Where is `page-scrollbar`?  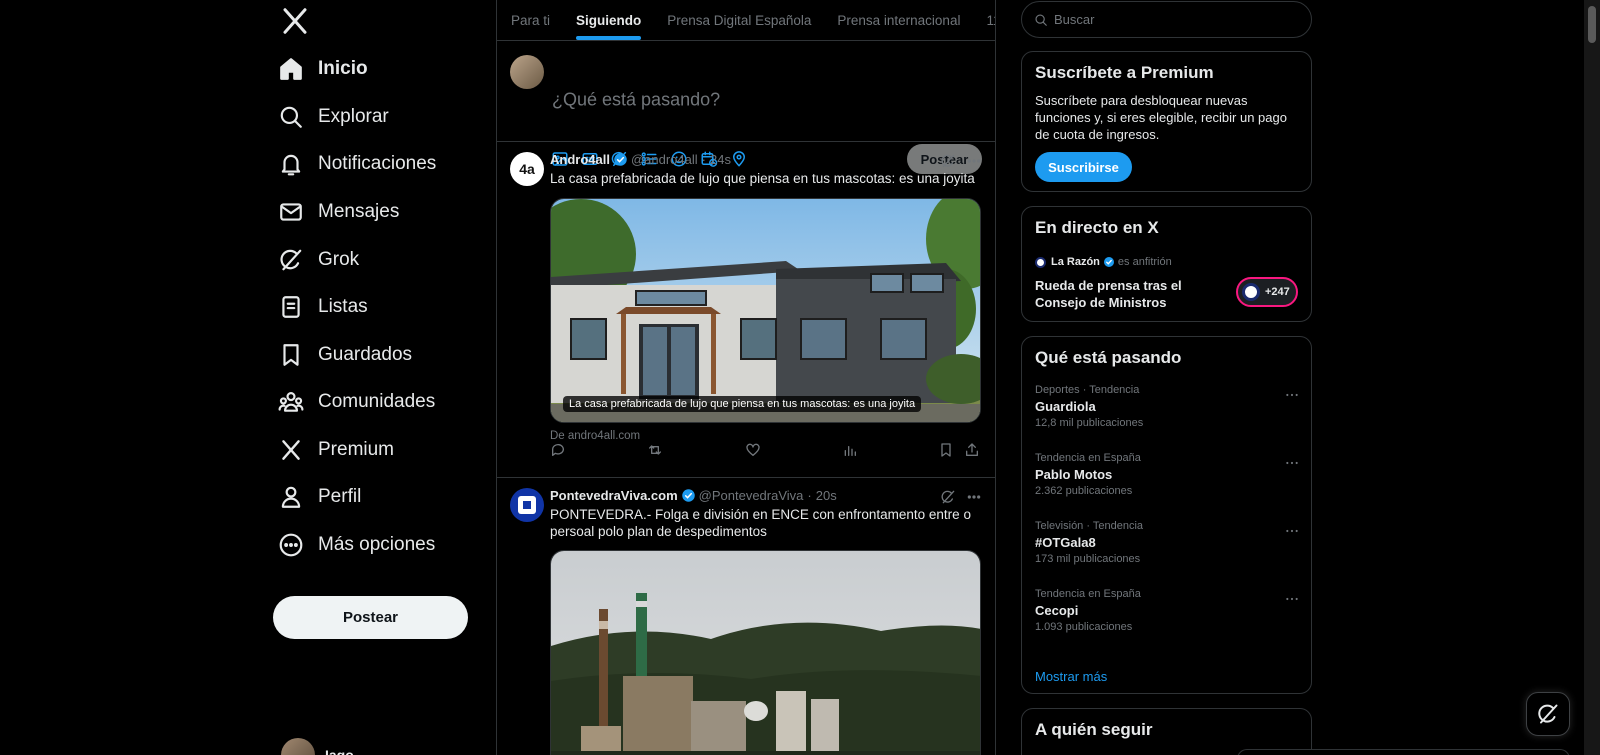
page-scrollbar is located at coordinates (1592, 377).